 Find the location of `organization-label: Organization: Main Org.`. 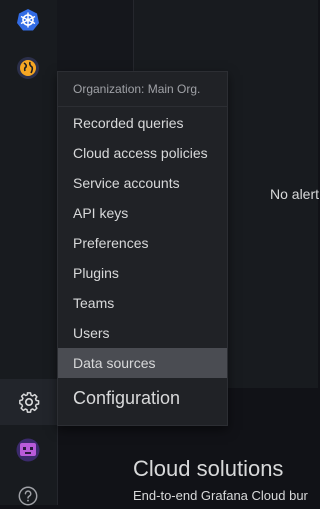

organization-label: Organization: Main Org. is located at coordinates (137, 89).